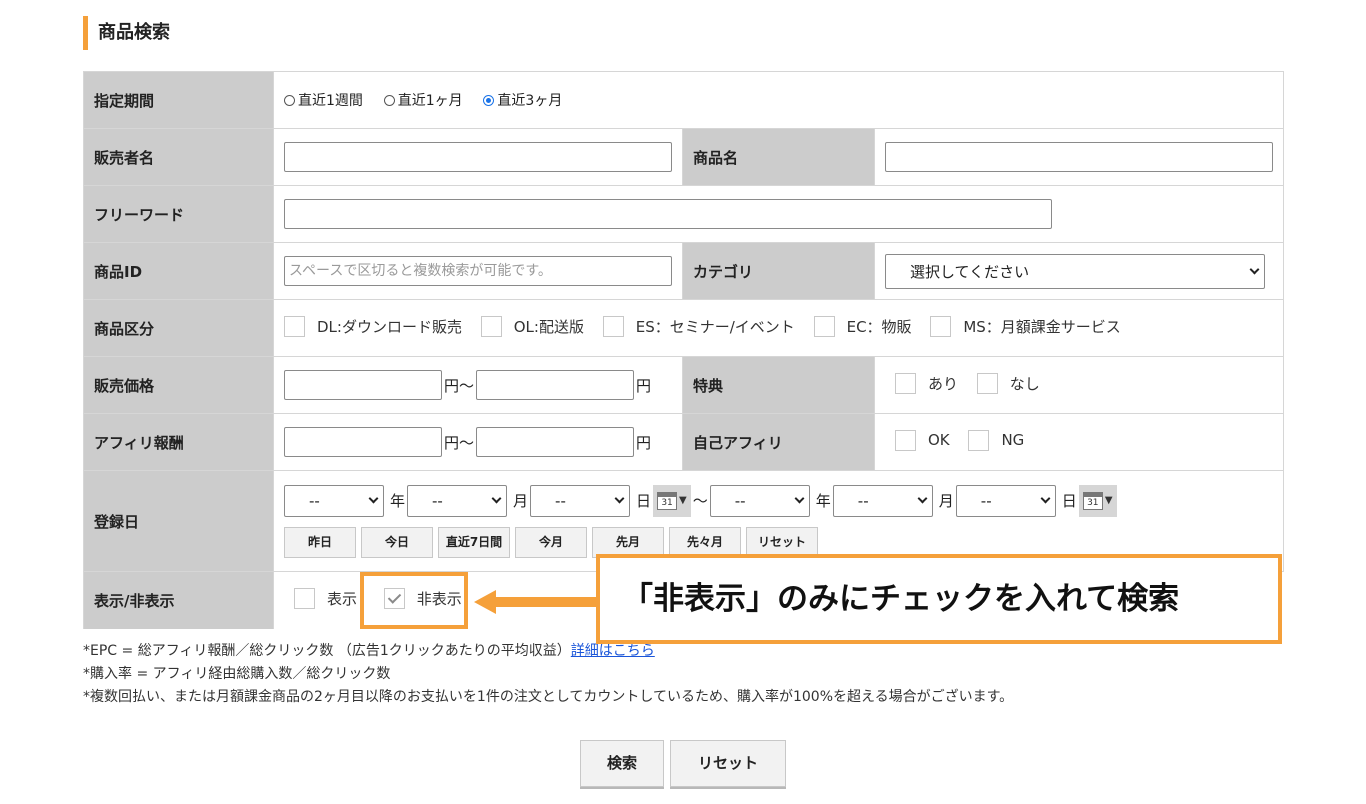 The height and width of the screenshot is (804, 1366). Describe the element at coordinates (882, 500) in the screenshot. I see `to-month-select: --` at that location.